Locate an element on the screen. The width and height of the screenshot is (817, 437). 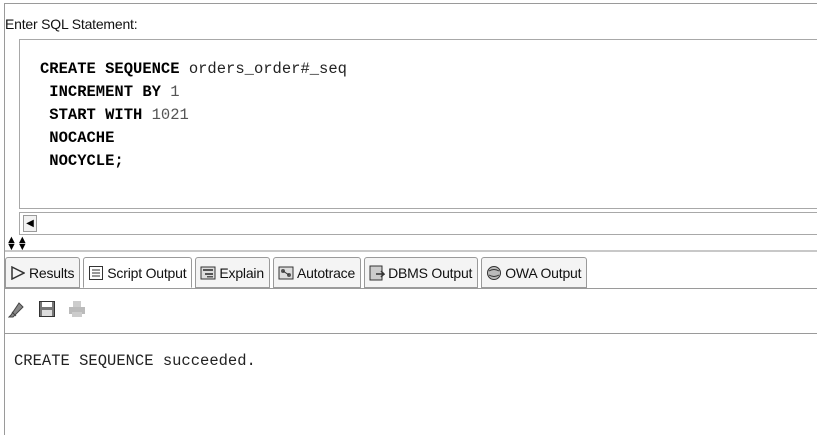
code-line: START WITH 1021 is located at coordinates (193, 115).